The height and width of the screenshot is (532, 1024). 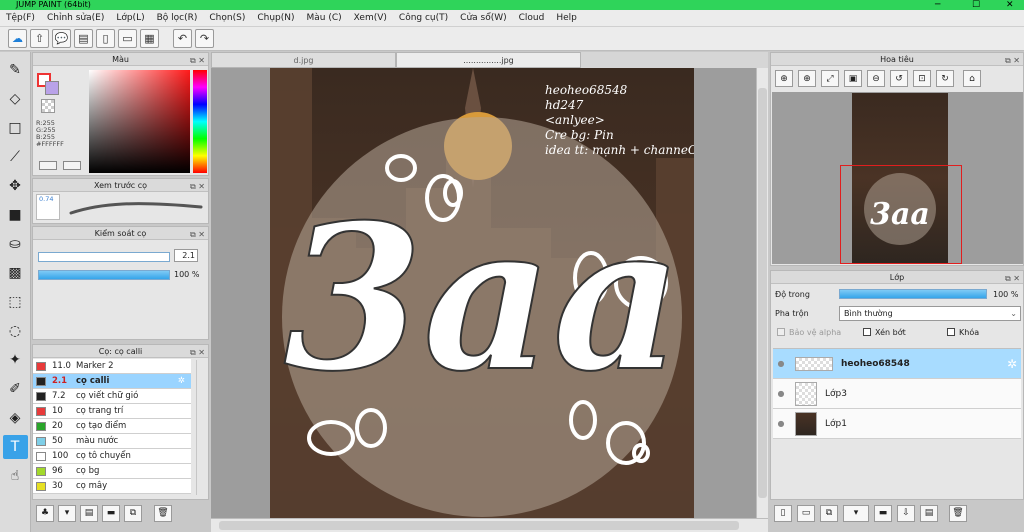 What do you see at coordinates (876, 78) in the screenshot?
I see `zoom-out-icon: ⊖` at bounding box center [876, 78].